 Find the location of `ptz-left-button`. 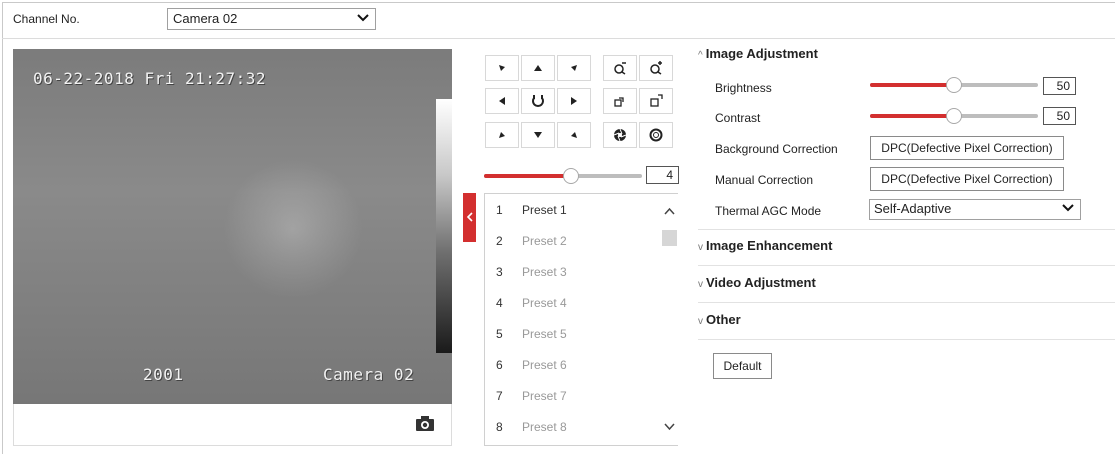

ptz-left-button is located at coordinates (502, 101).